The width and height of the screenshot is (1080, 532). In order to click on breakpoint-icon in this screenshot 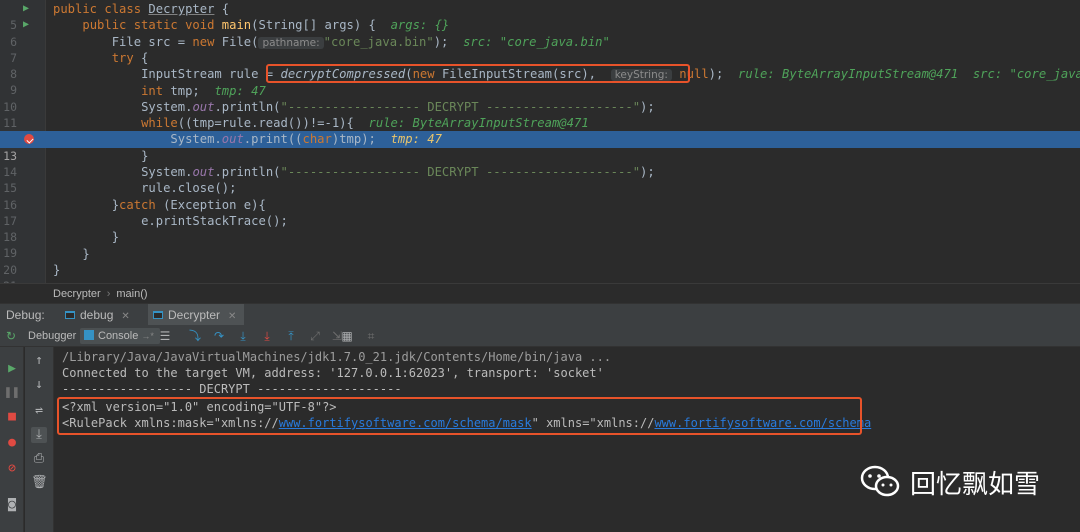, I will do `click(29, 139)`.